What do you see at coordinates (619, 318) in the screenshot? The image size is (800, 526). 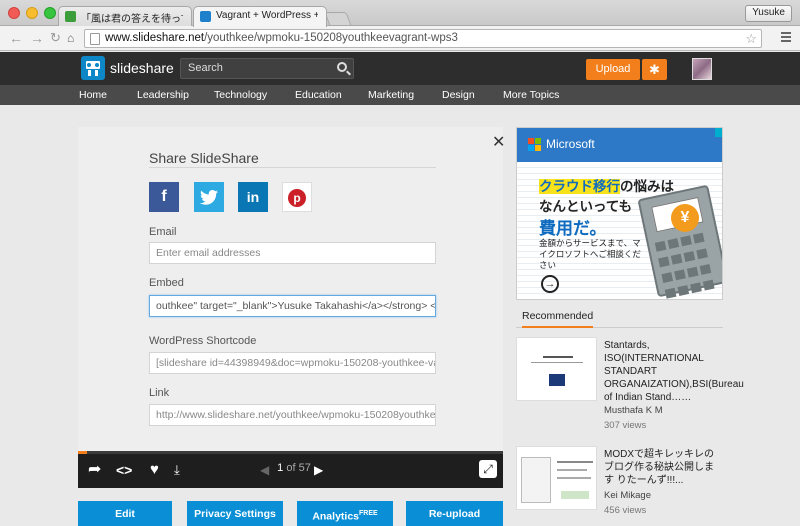 I see `recommended-tab-bar: Recommended` at bounding box center [619, 318].